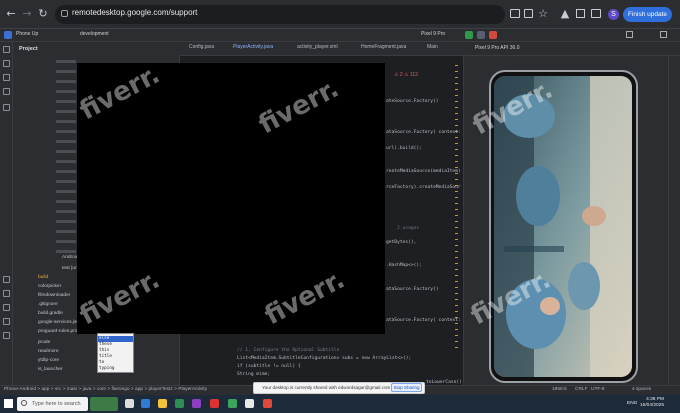  I want to click on remote-desktop-icon, so click(267, 403).